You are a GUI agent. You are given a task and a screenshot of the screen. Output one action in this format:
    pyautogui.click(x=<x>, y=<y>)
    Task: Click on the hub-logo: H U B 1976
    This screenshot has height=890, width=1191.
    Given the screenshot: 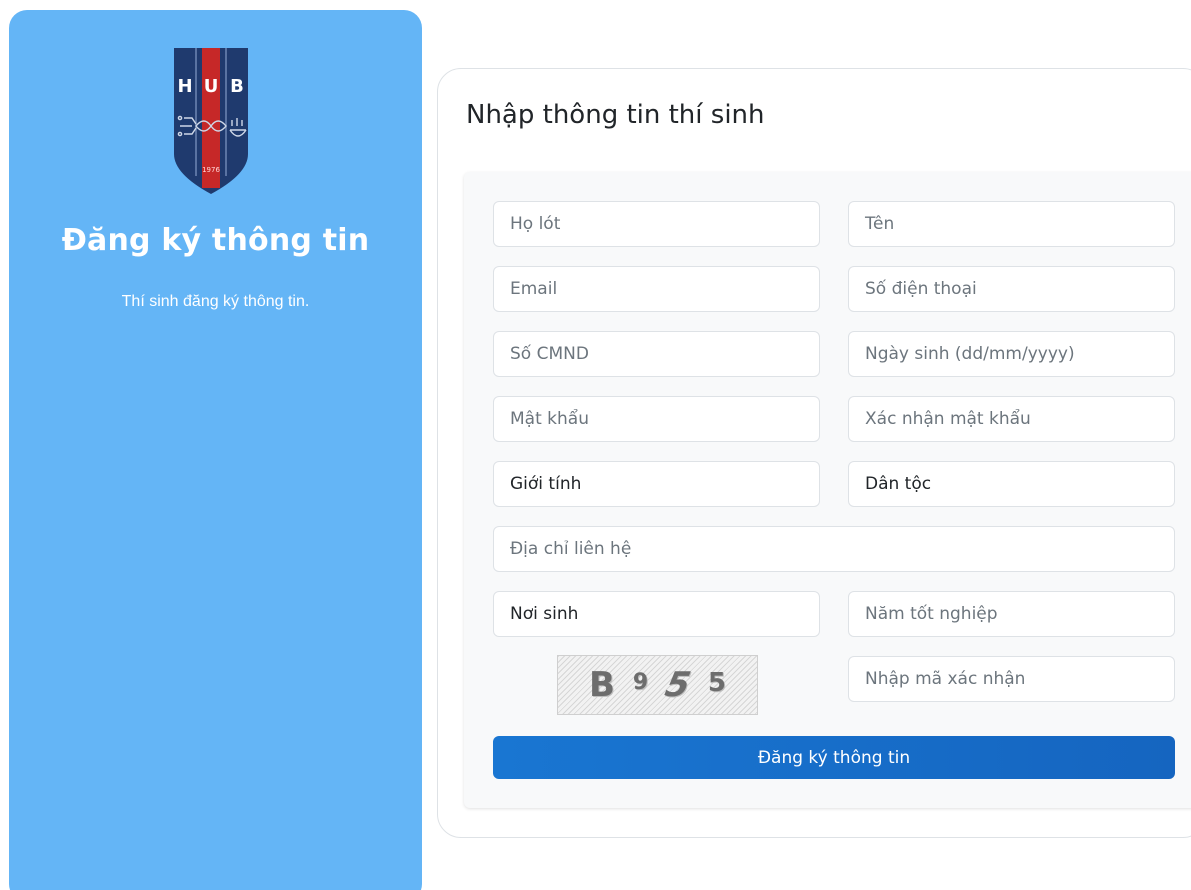 What is the action you would take?
    pyautogui.click(x=211, y=121)
    